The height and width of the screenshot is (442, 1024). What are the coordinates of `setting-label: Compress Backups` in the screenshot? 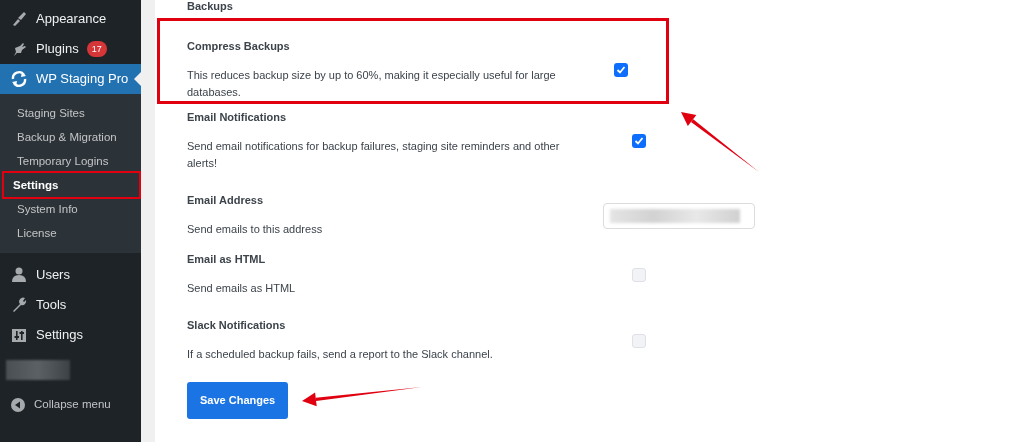 It's located at (239, 46).